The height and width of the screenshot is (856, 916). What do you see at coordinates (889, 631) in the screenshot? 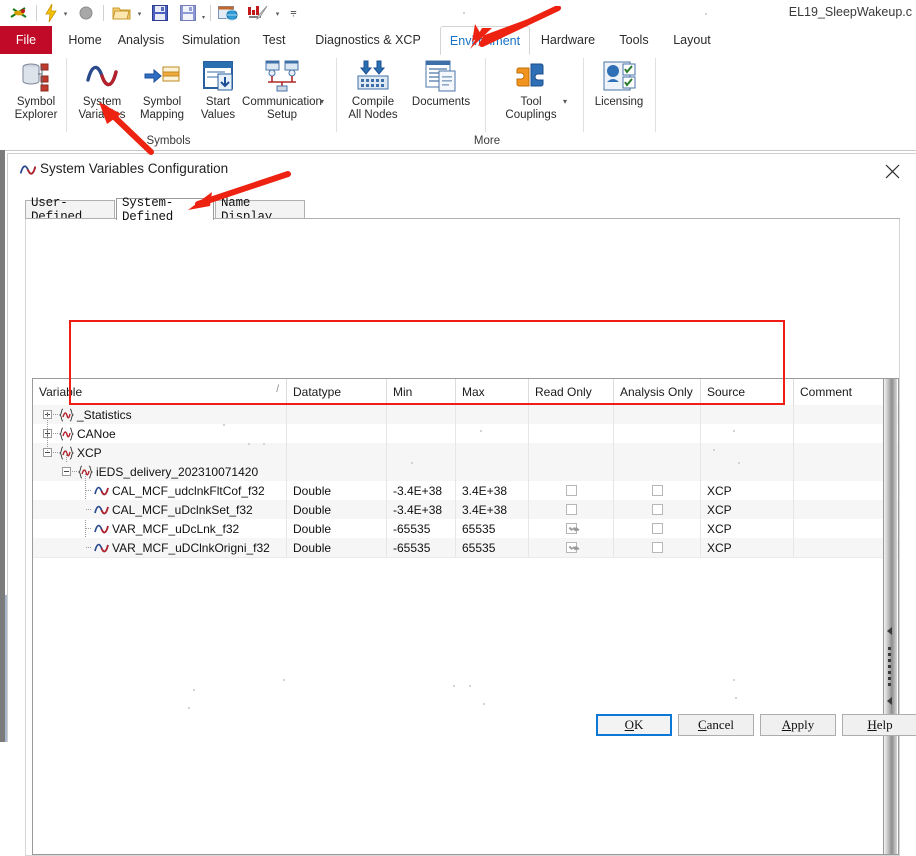
I see `collapse-left-arrow-icon` at bounding box center [889, 631].